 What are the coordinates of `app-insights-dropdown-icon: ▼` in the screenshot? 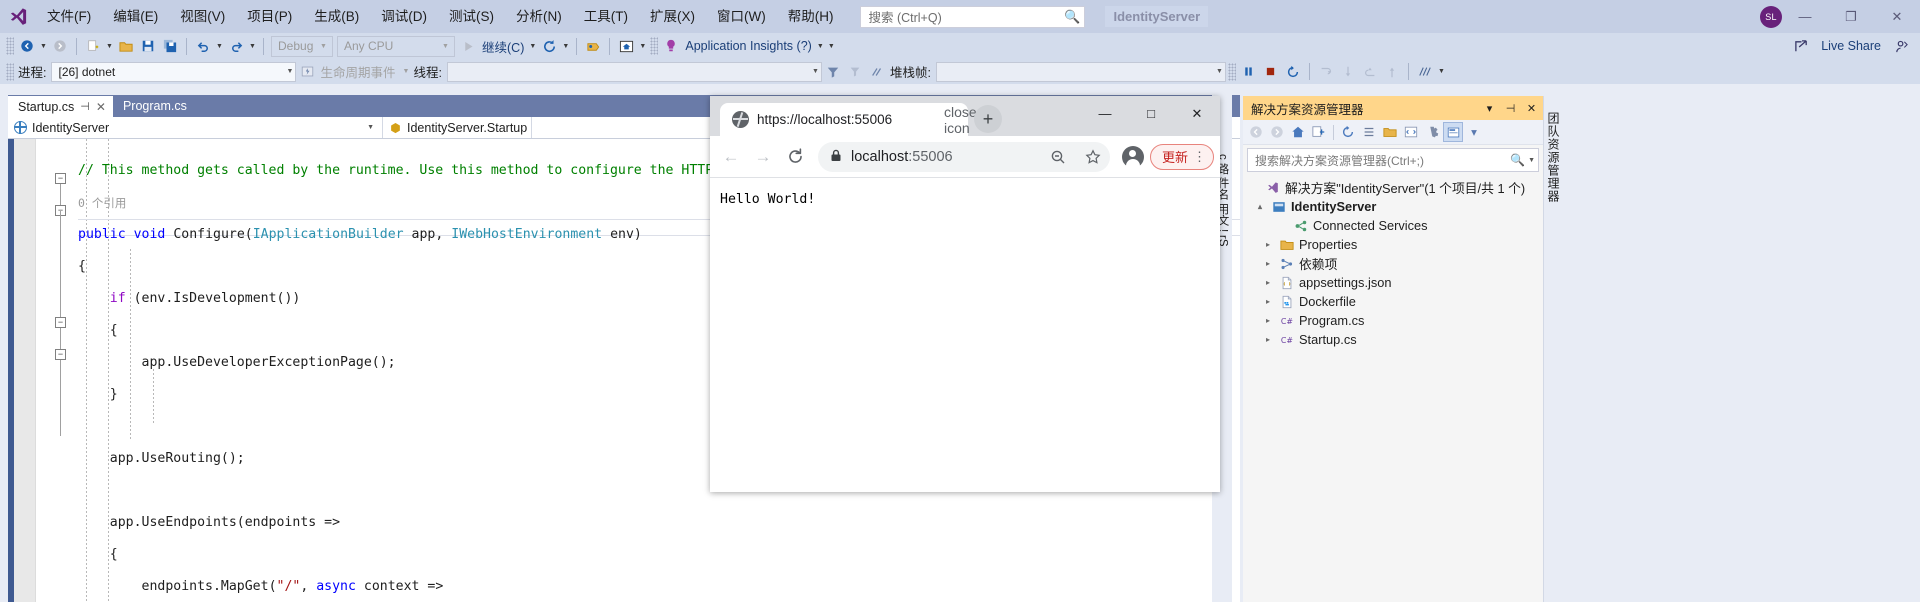 It's located at (820, 46).